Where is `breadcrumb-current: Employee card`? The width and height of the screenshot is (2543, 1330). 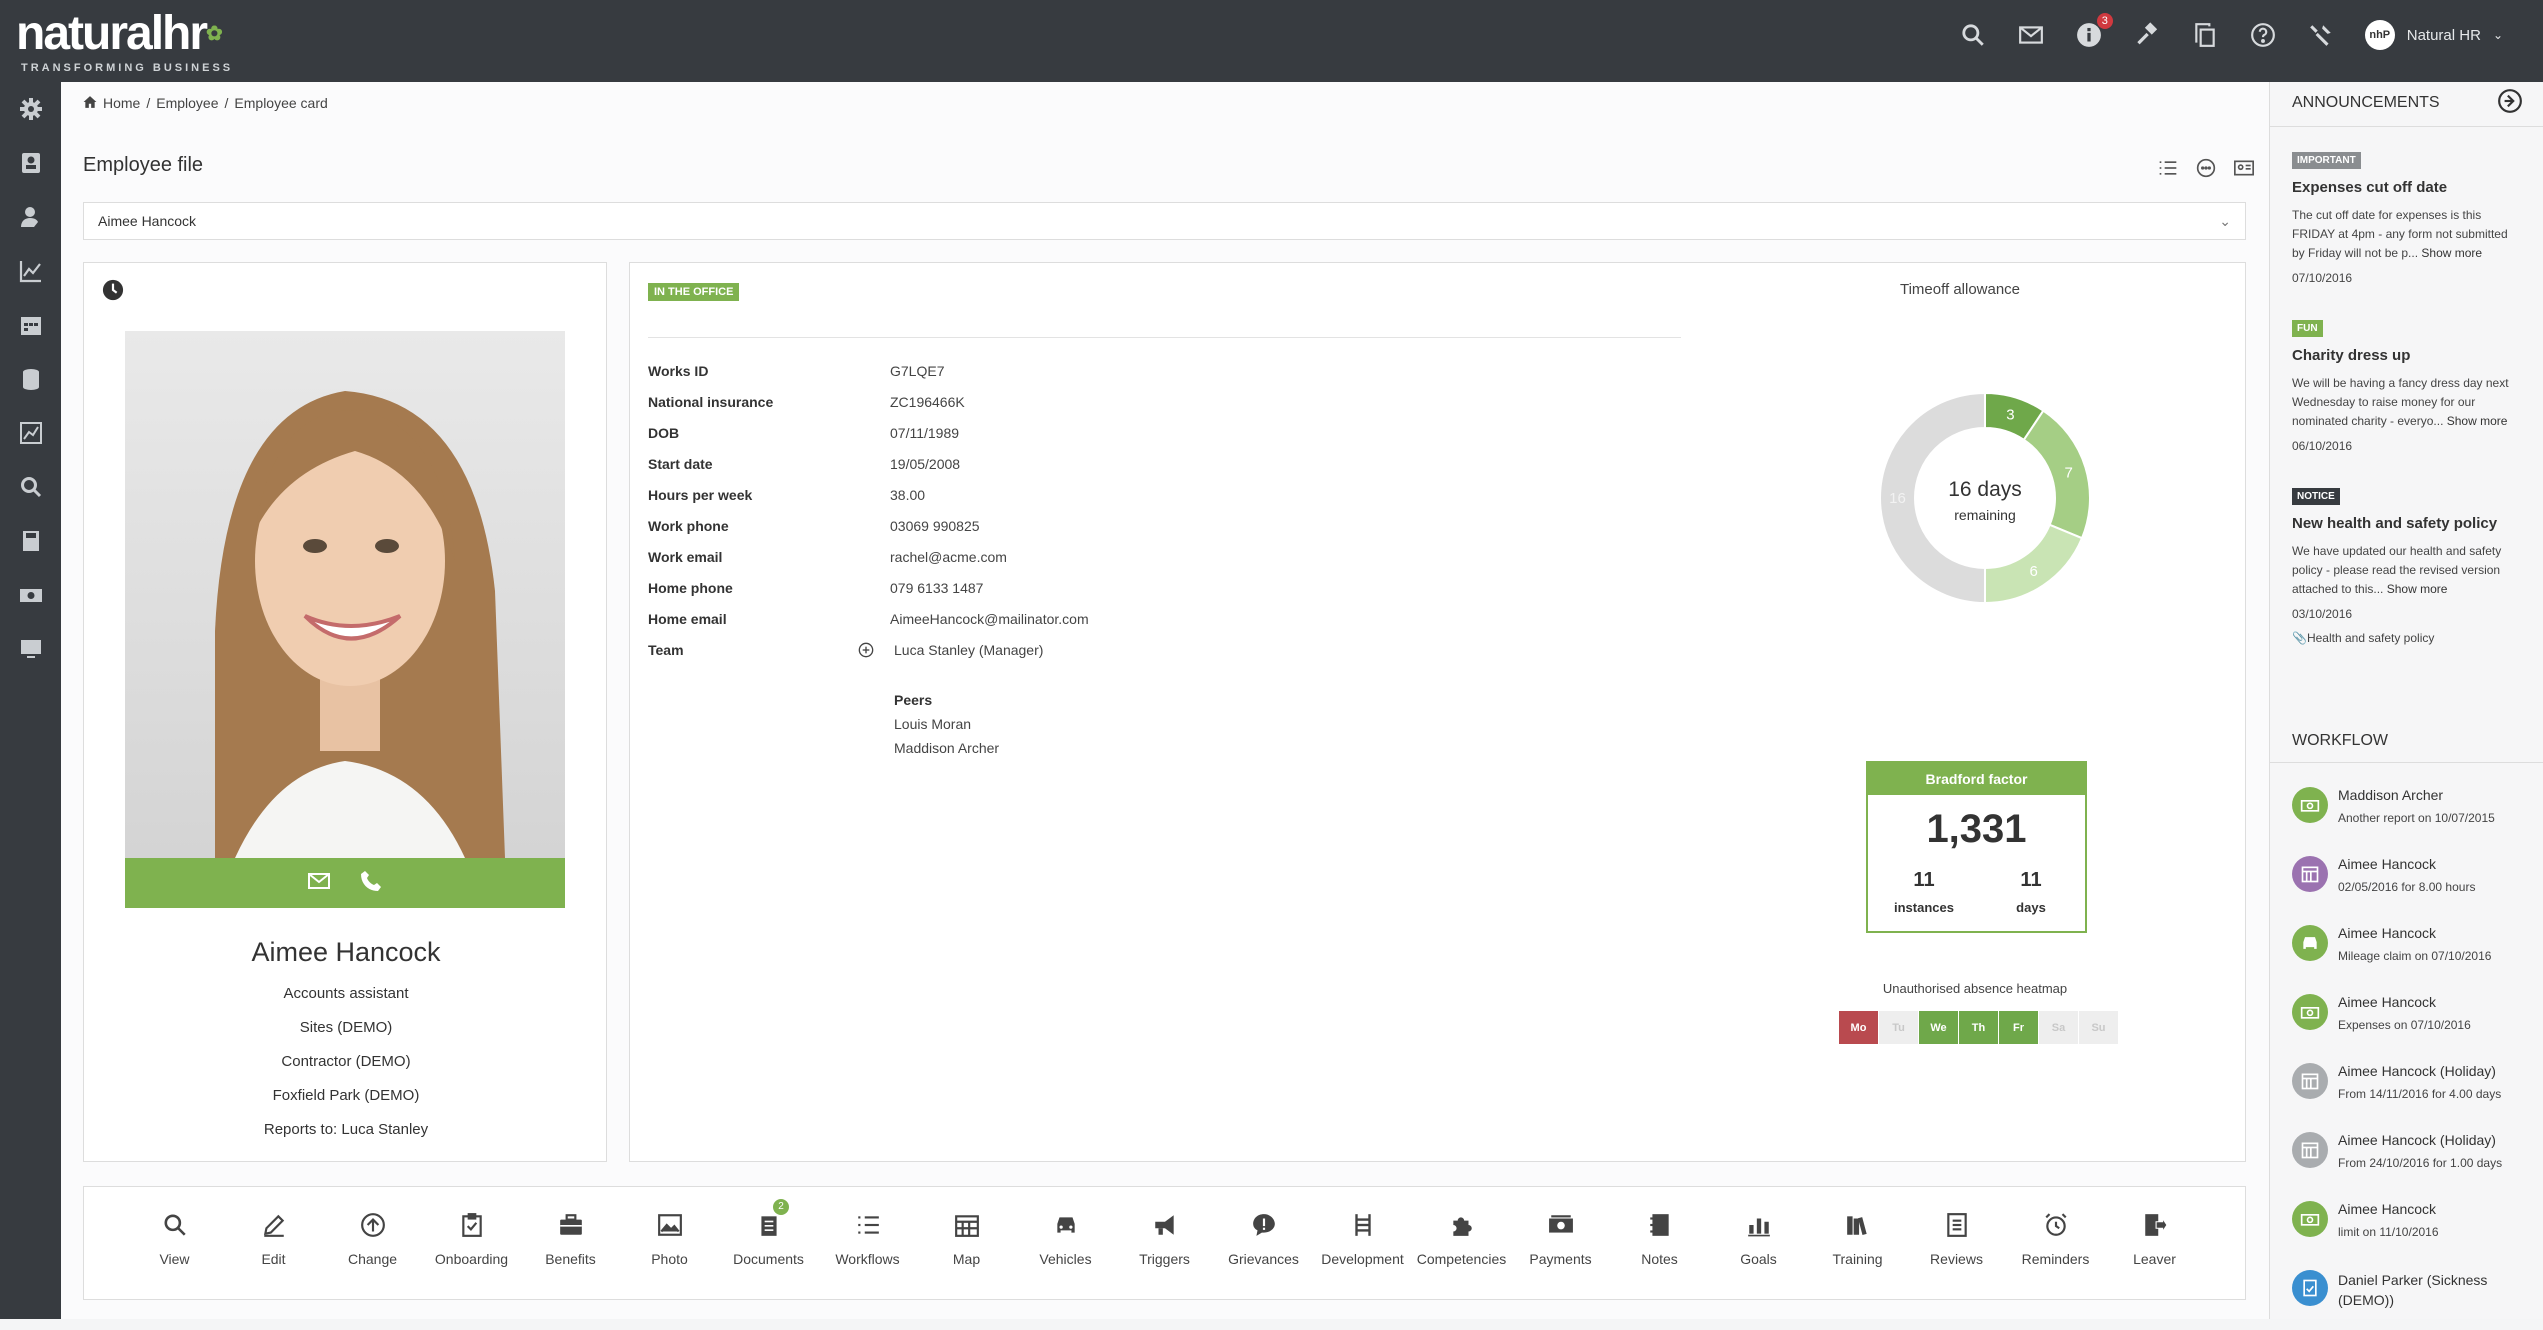 breadcrumb-current: Employee card is located at coordinates (281, 103).